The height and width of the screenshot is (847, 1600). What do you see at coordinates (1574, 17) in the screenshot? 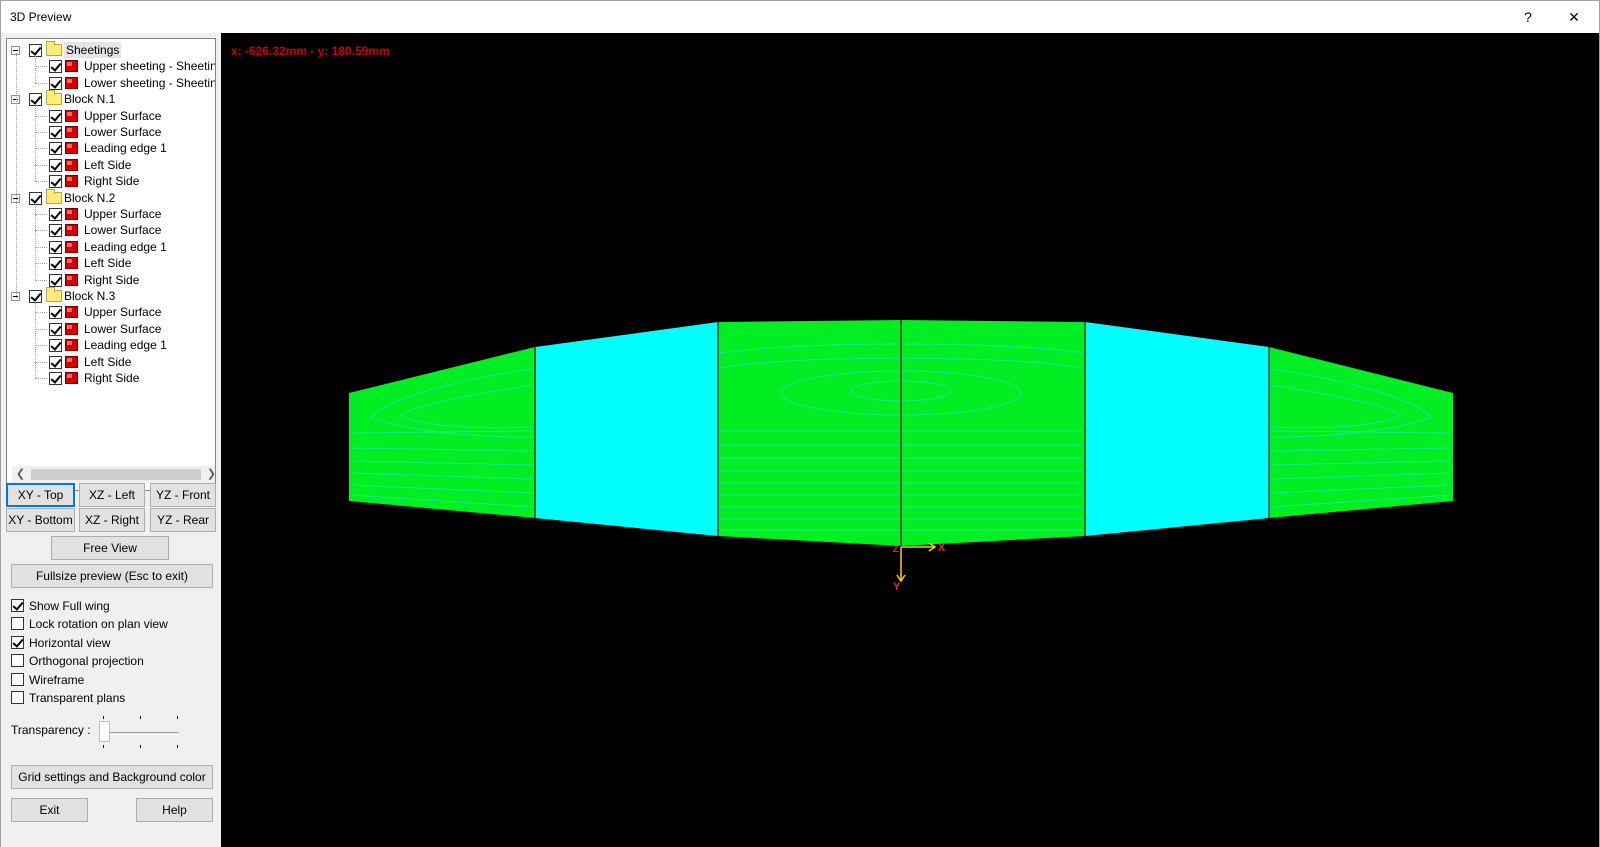
I see `close-button: ✕` at bounding box center [1574, 17].